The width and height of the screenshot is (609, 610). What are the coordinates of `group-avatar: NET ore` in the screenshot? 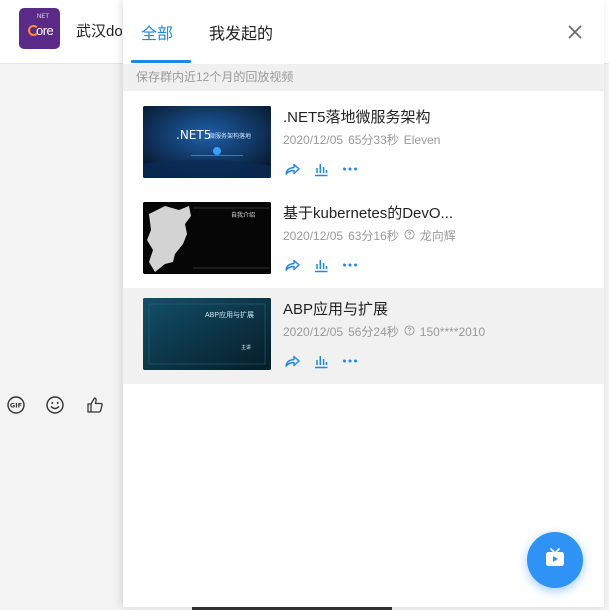 It's located at (39, 28).